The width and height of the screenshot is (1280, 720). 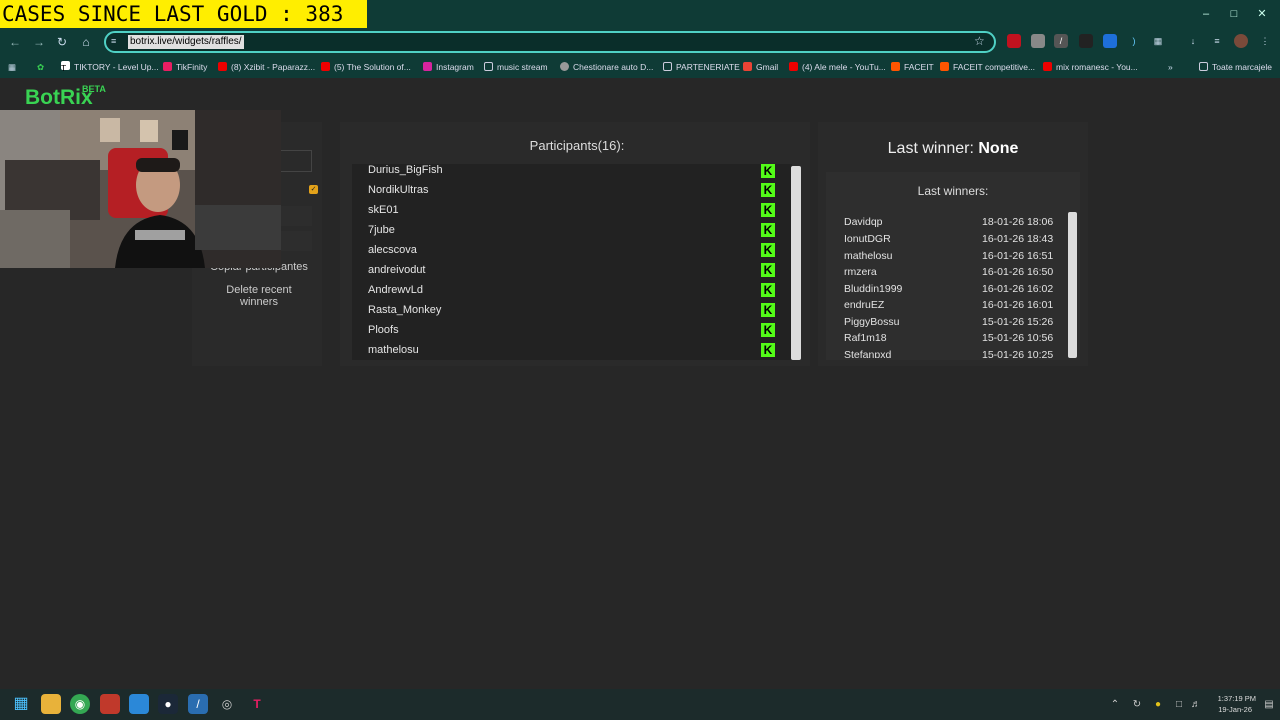 What do you see at coordinates (397, 274) in the screenshot?
I see `participant-row: andreivodut` at bounding box center [397, 274].